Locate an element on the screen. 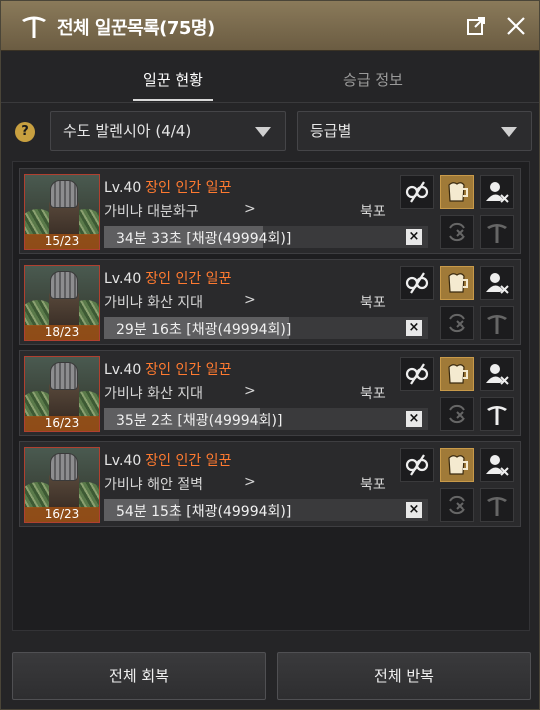 The image size is (540, 710). sort-dropdown-value: 등급별 is located at coordinates (331, 131).